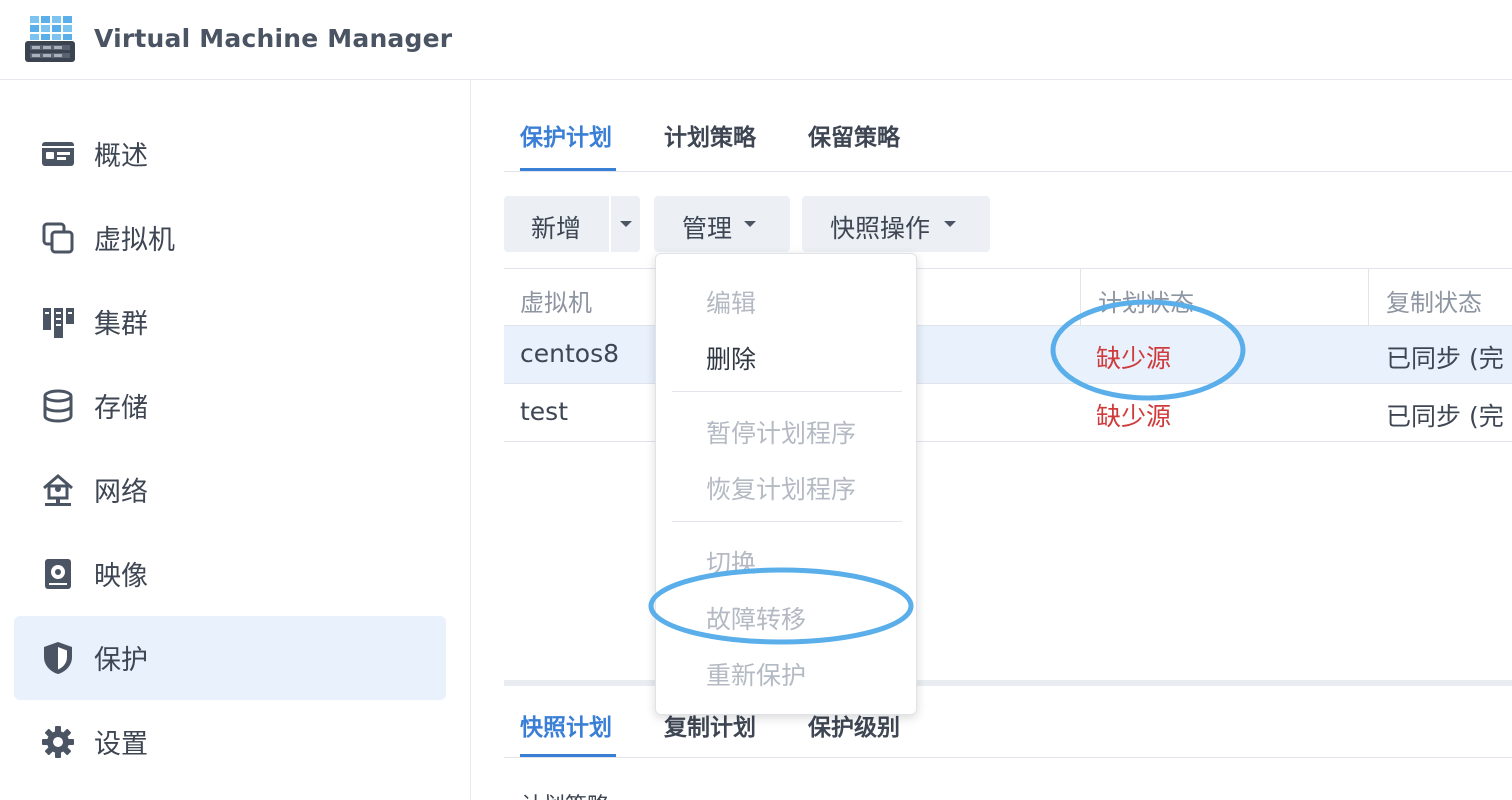 The height and width of the screenshot is (800, 1512). I want to click on manage-button: 管理, so click(722, 224).